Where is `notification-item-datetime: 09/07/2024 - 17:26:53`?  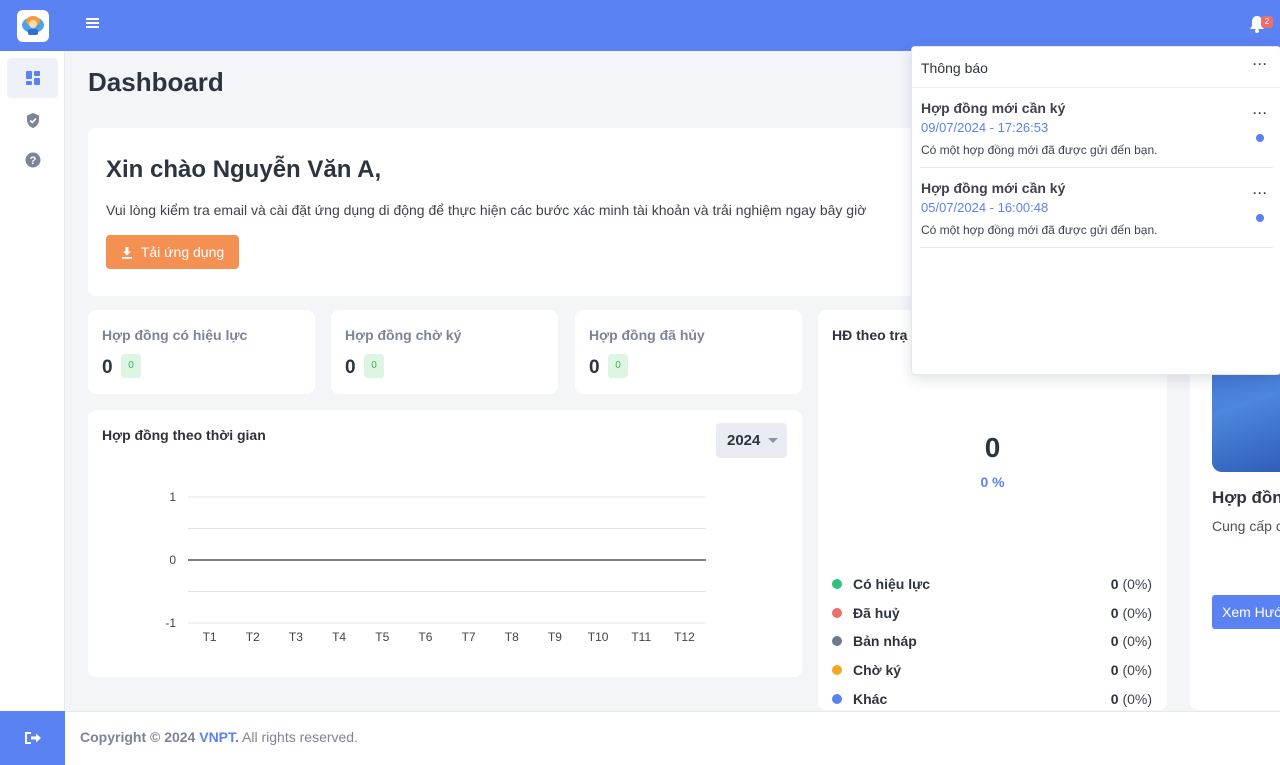
notification-item-datetime: 09/07/2024 - 17:26:53 is located at coordinates (985, 127).